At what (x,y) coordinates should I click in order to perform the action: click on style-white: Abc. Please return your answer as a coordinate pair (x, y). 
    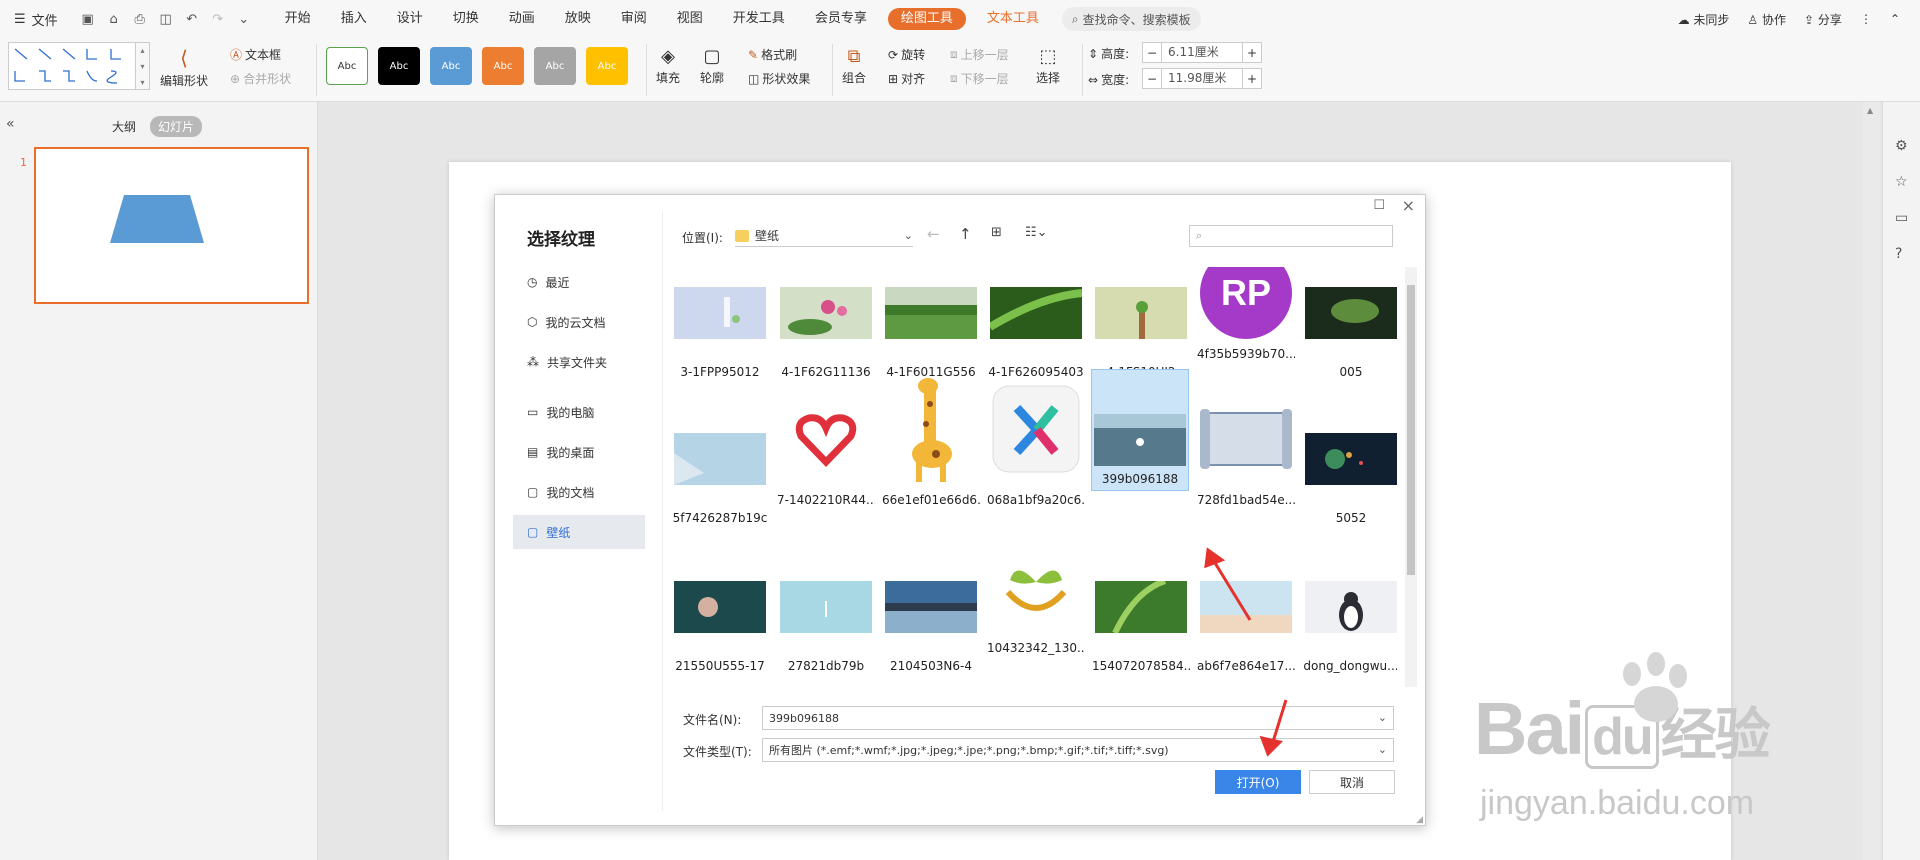
    Looking at the image, I should click on (347, 66).